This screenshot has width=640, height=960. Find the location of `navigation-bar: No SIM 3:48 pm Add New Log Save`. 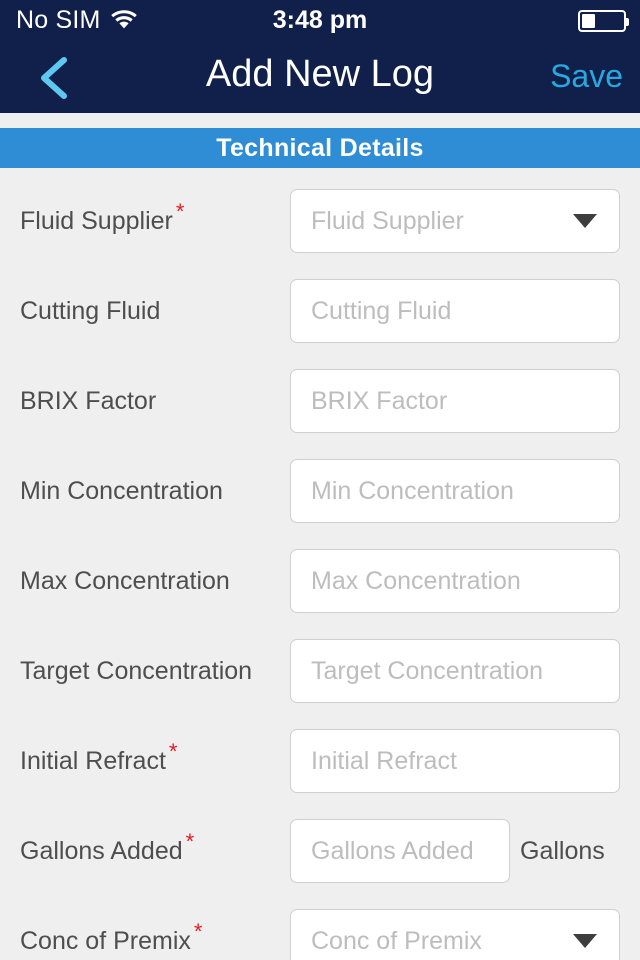

navigation-bar: No SIM 3:48 pm Add New Log Save is located at coordinates (320, 56).